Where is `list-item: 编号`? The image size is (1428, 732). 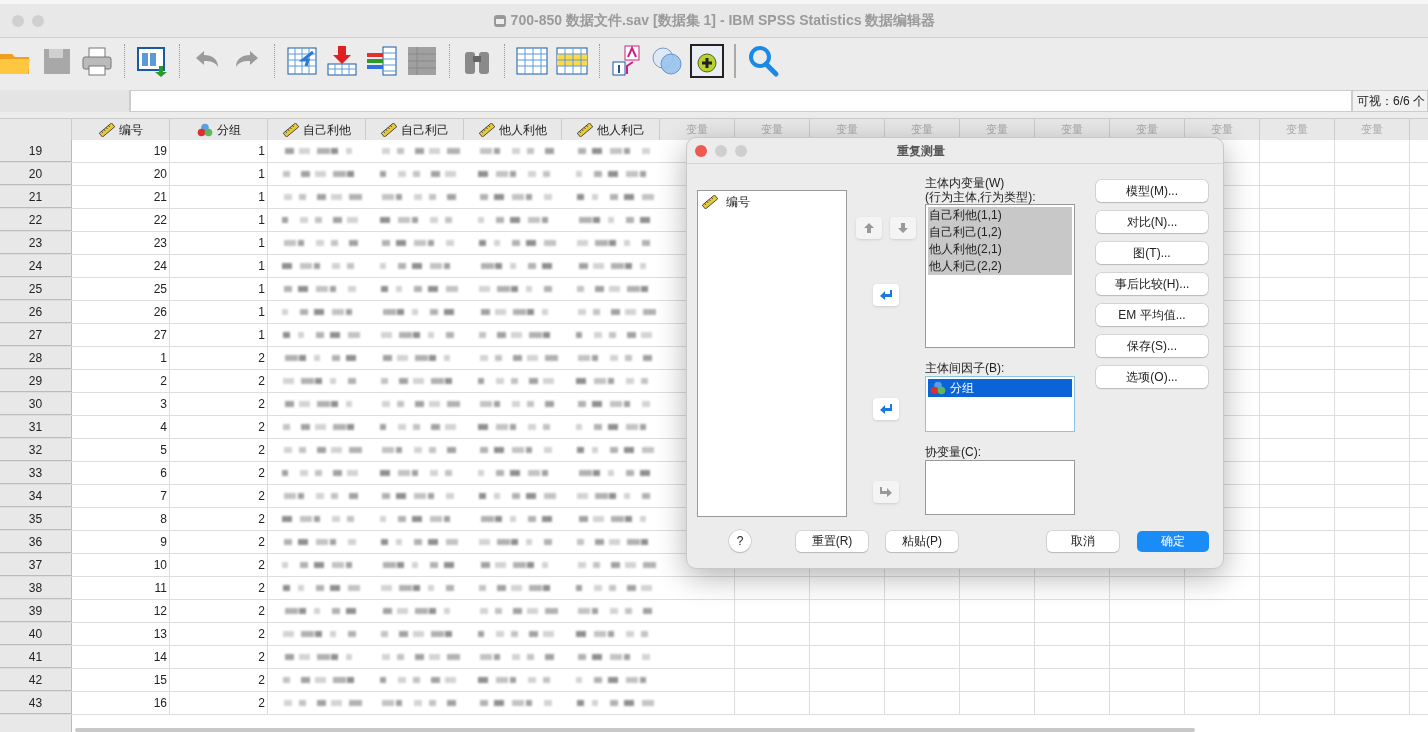 list-item: 编号 is located at coordinates (738, 202).